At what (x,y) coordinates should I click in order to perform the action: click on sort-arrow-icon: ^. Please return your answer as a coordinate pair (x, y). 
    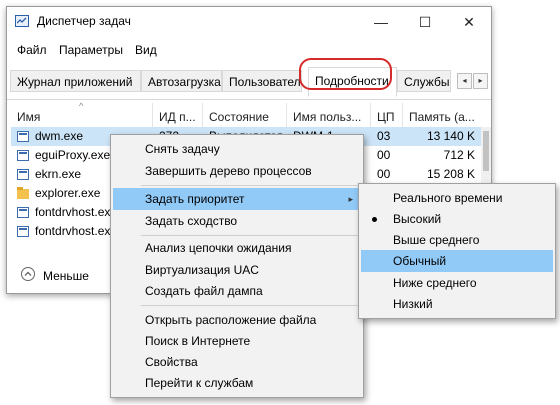
    Looking at the image, I should click on (81, 106).